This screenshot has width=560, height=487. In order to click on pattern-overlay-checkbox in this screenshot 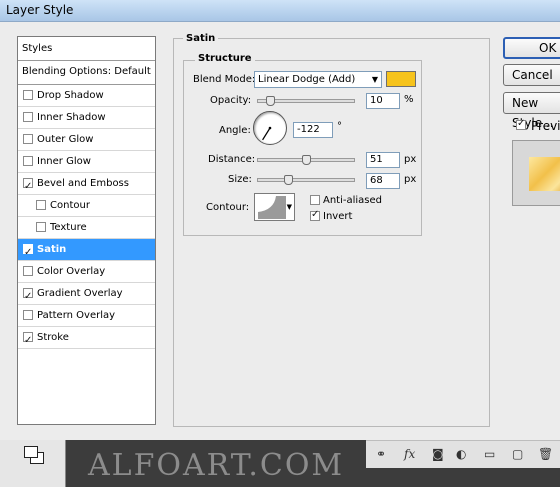, I will do `click(28, 315)`.